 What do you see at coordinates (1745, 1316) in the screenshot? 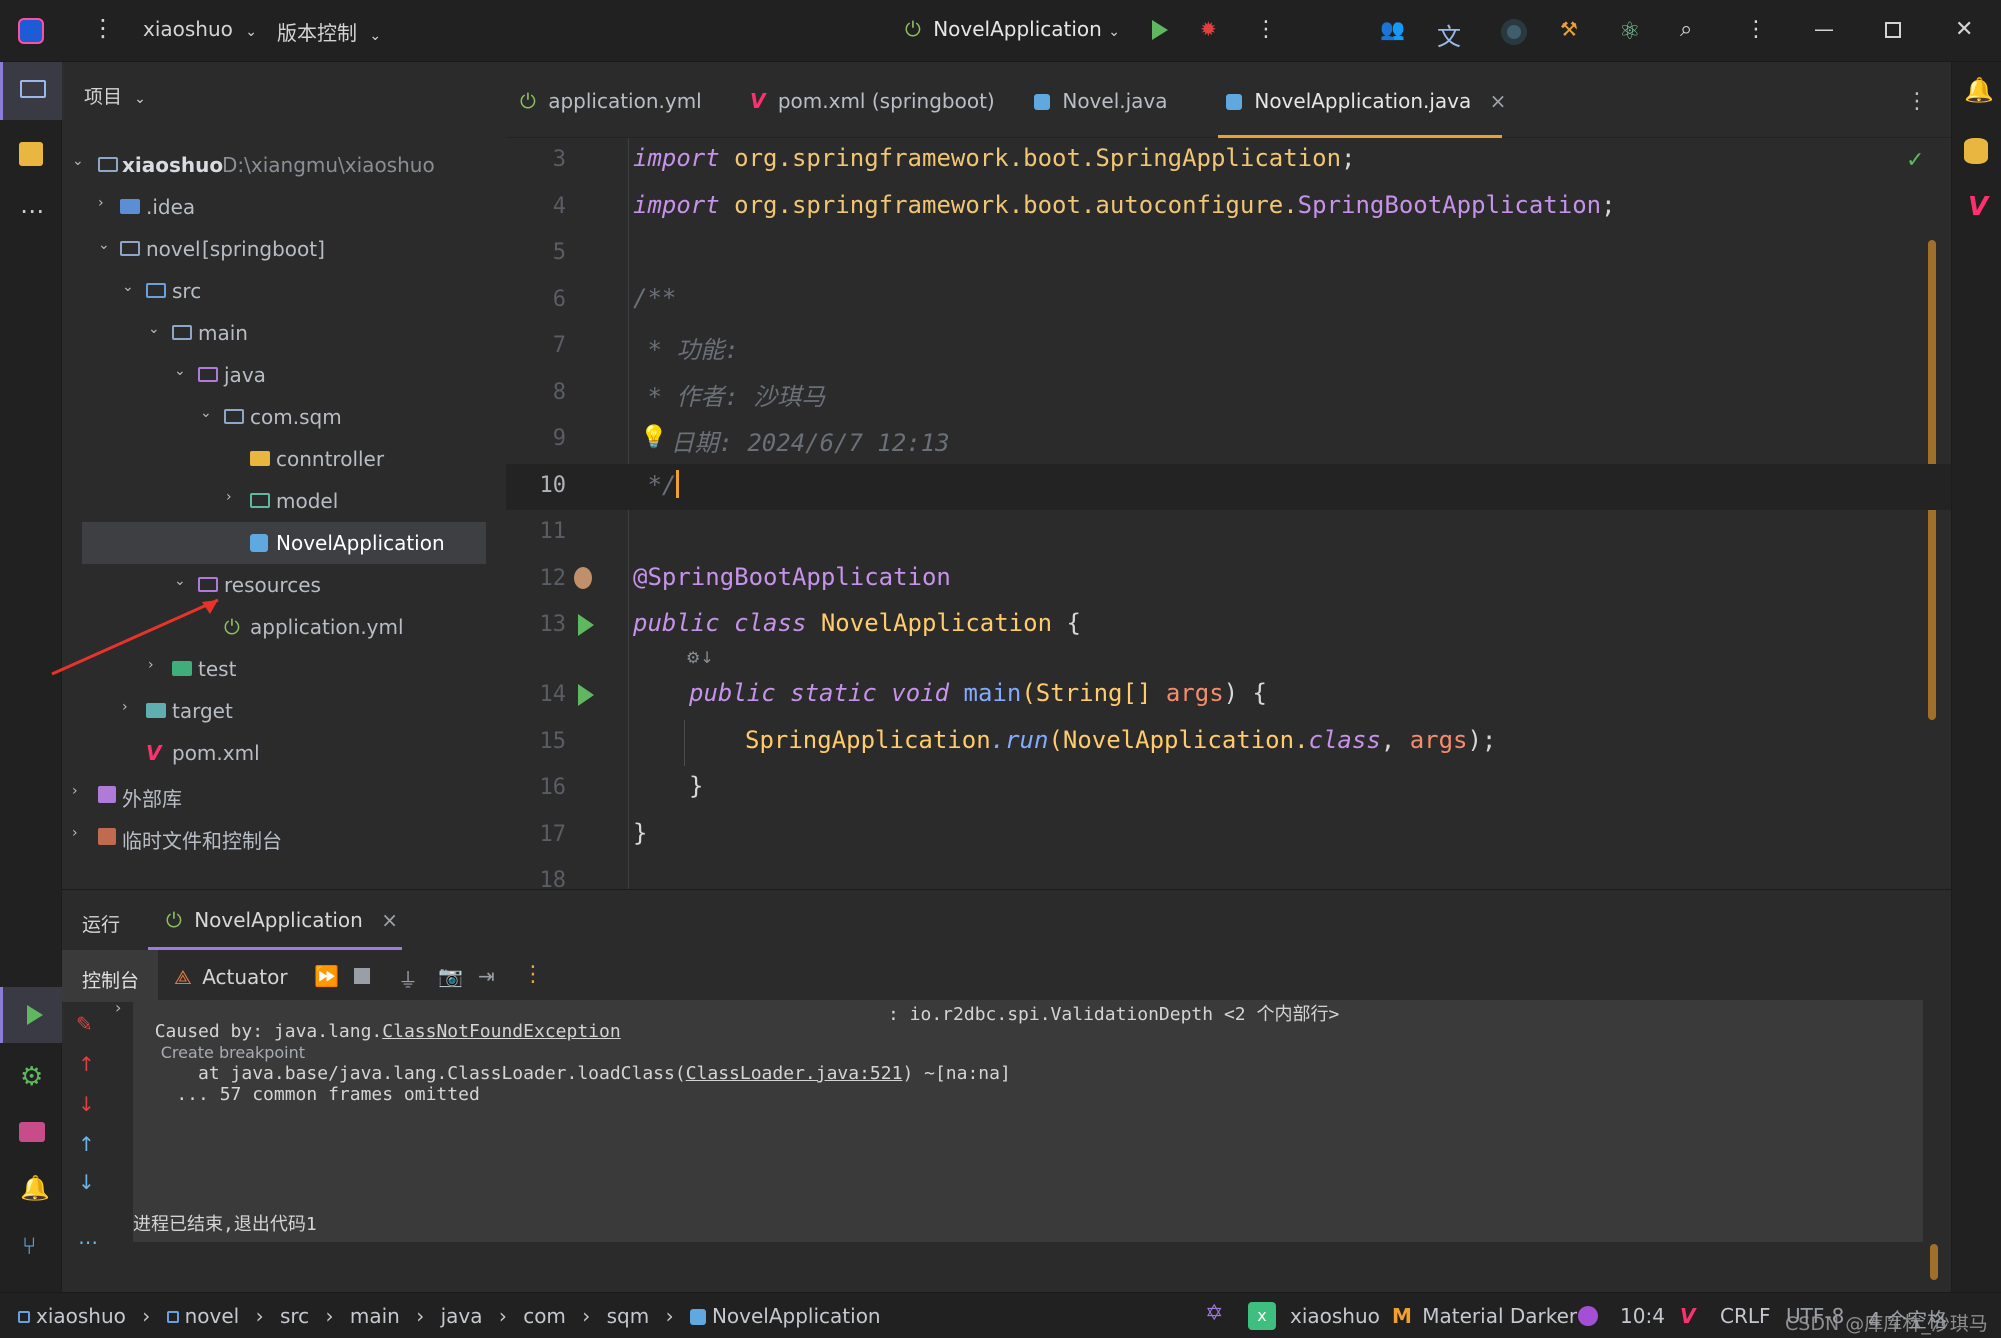
I see `status-line-separator: CRLF` at bounding box center [1745, 1316].